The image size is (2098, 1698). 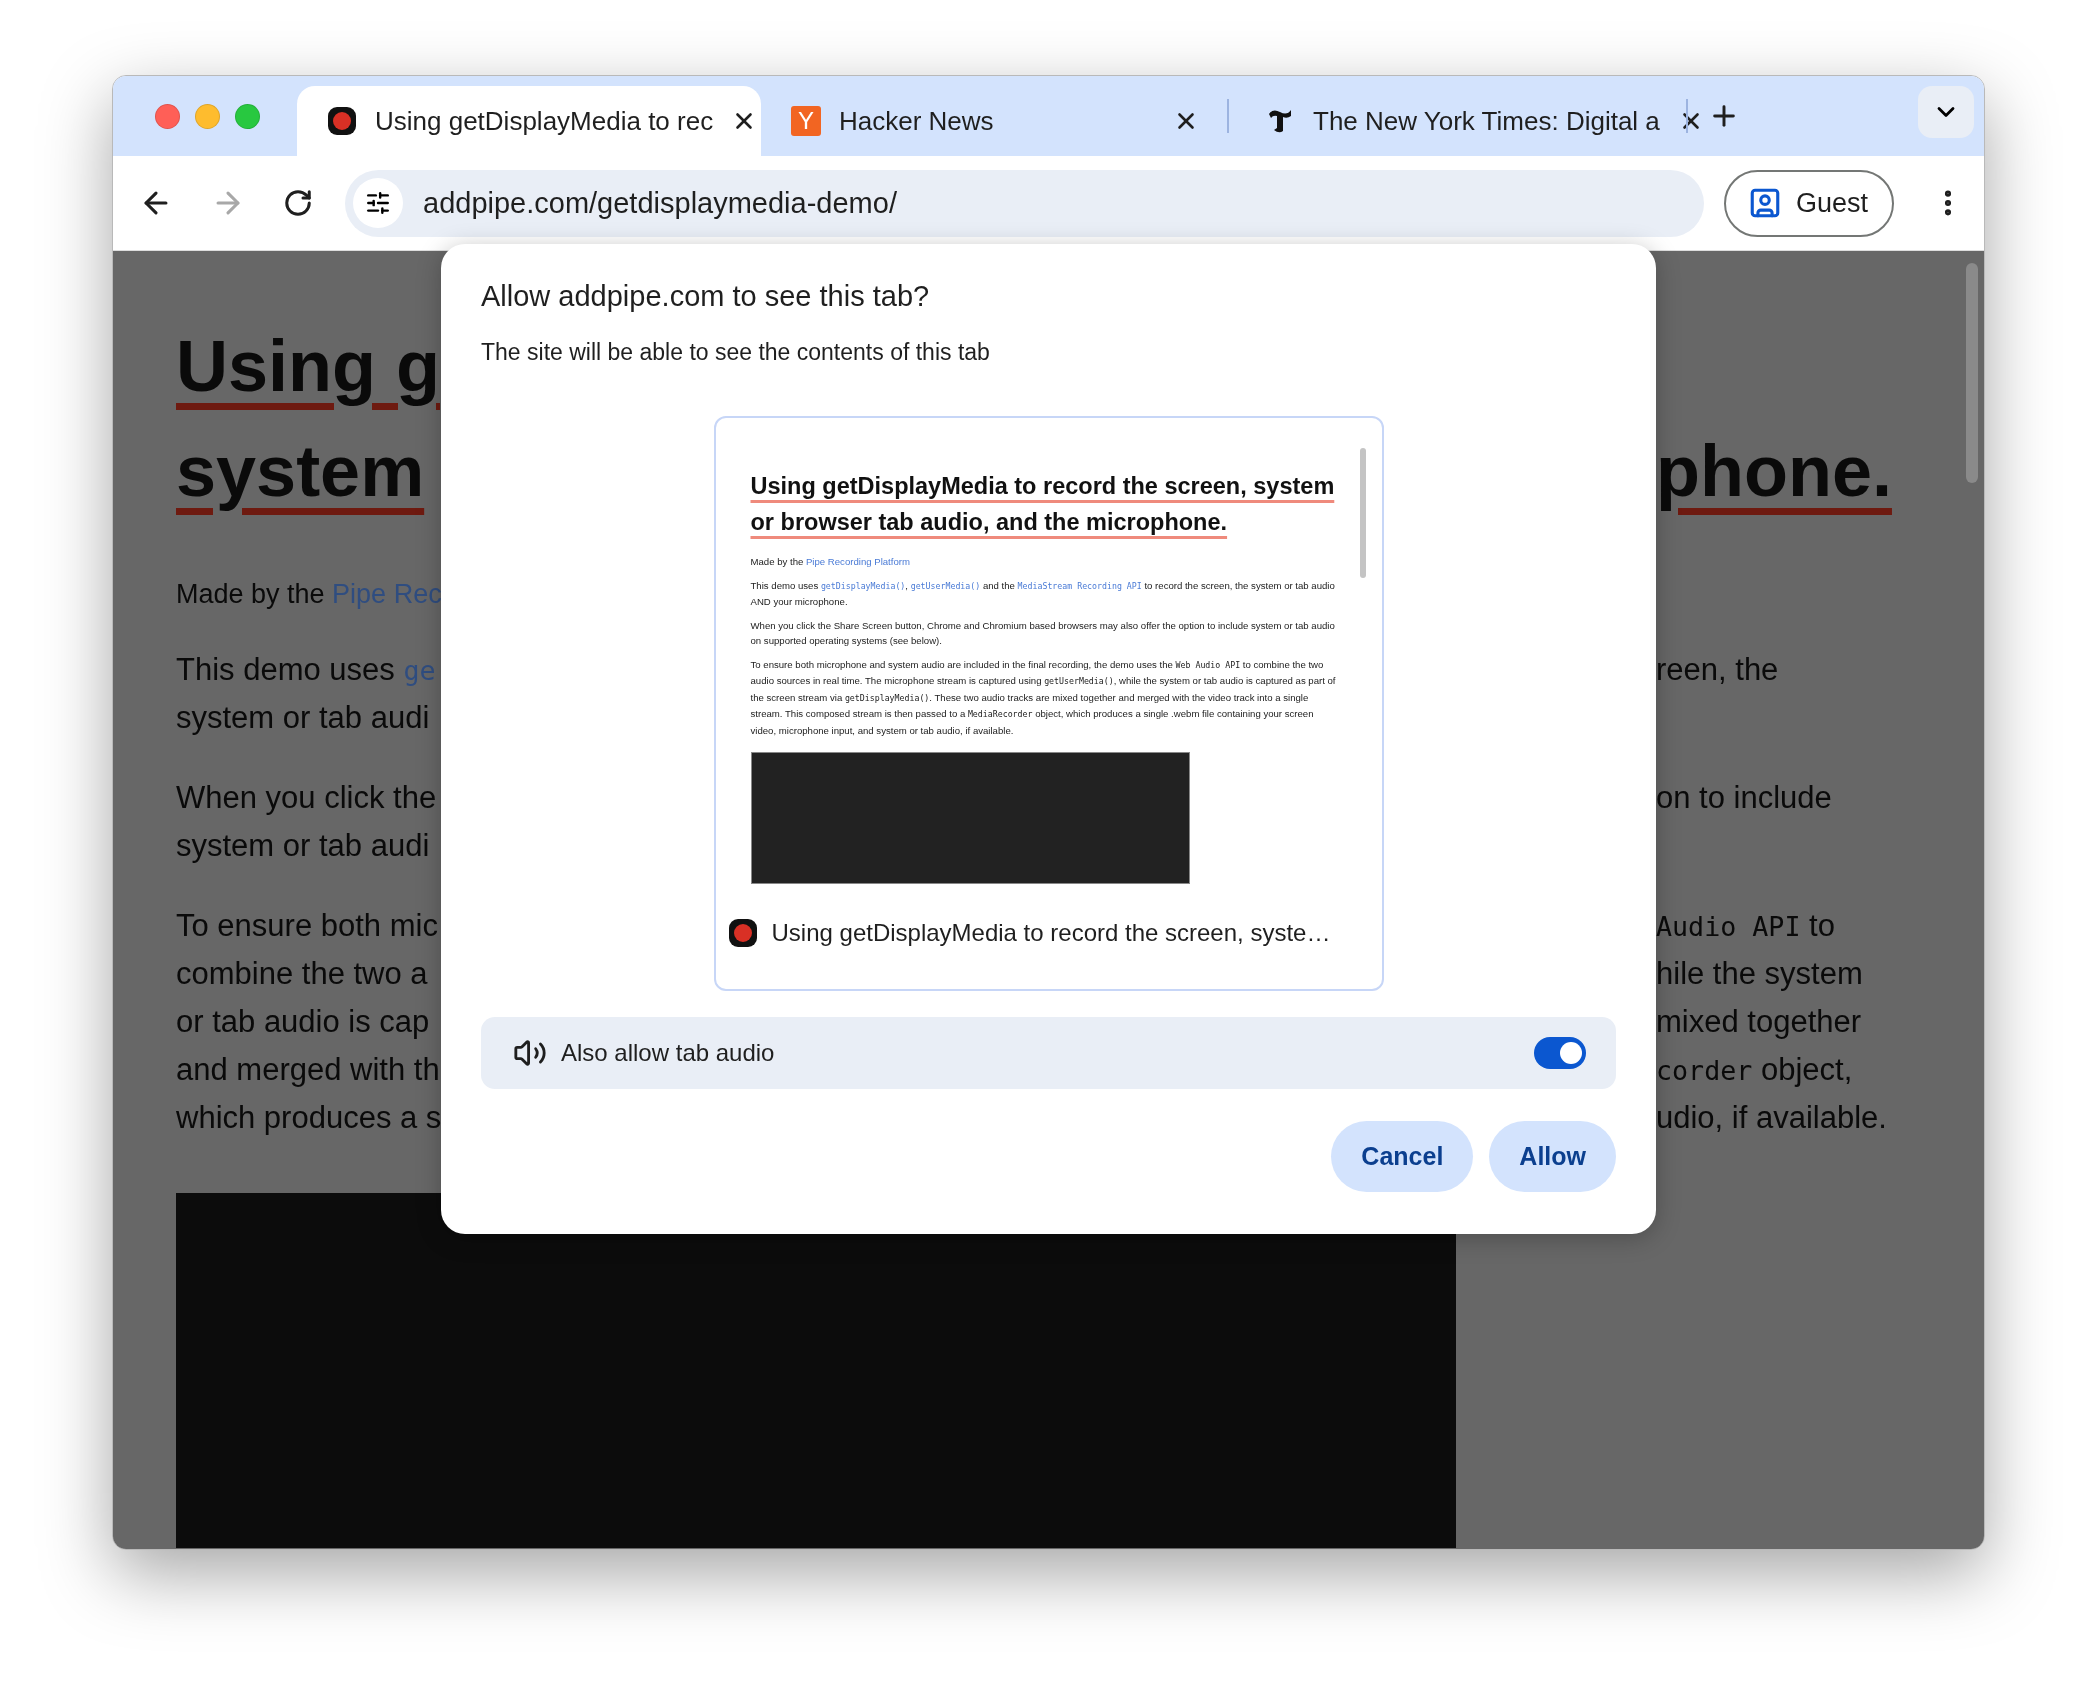 I want to click on page-text: corder object,, so click(x=1755, y=1070).